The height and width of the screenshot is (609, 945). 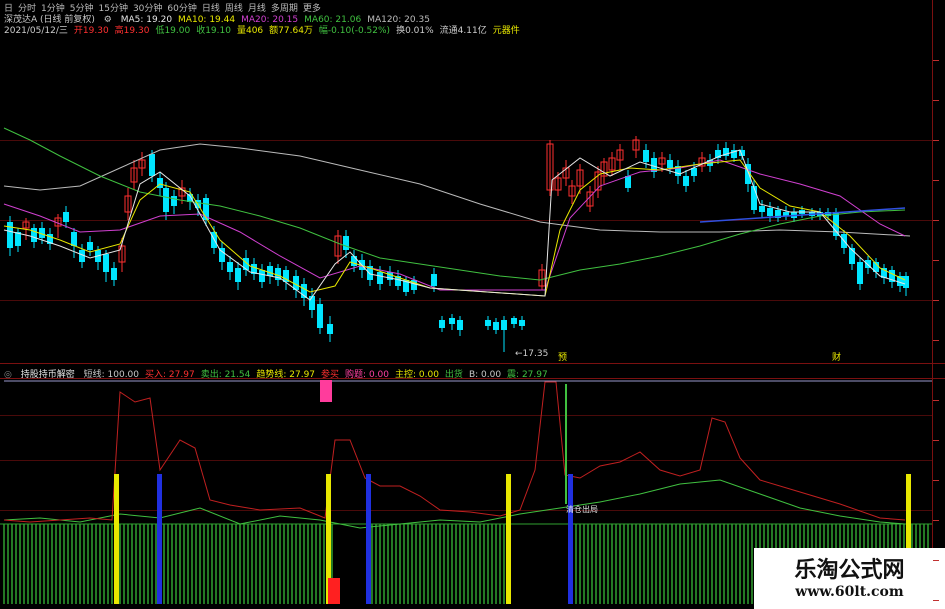 I want to click on trend-green-line, so click(x=454, y=504).